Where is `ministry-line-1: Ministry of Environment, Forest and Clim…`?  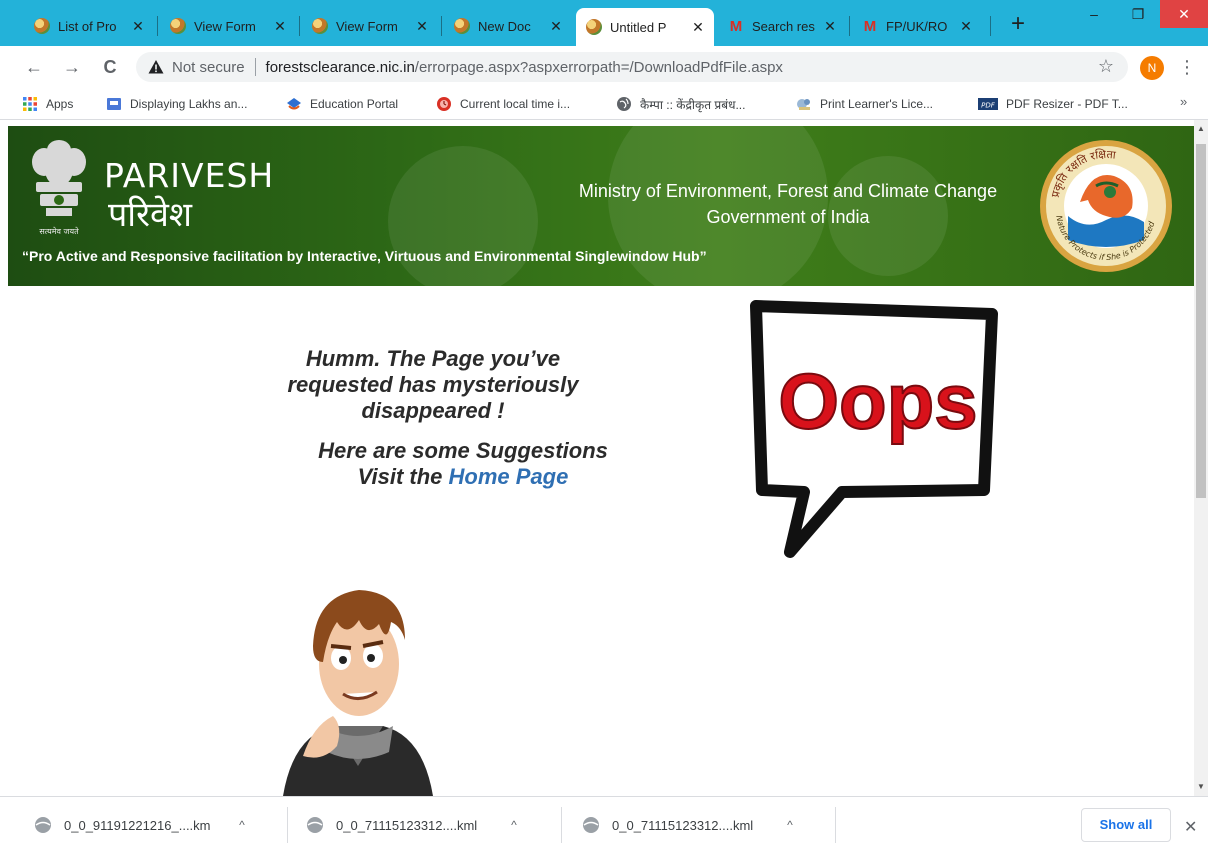
ministry-line-1: Ministry of Environment, Forest and Clim… is located at coordinates (788, 191).